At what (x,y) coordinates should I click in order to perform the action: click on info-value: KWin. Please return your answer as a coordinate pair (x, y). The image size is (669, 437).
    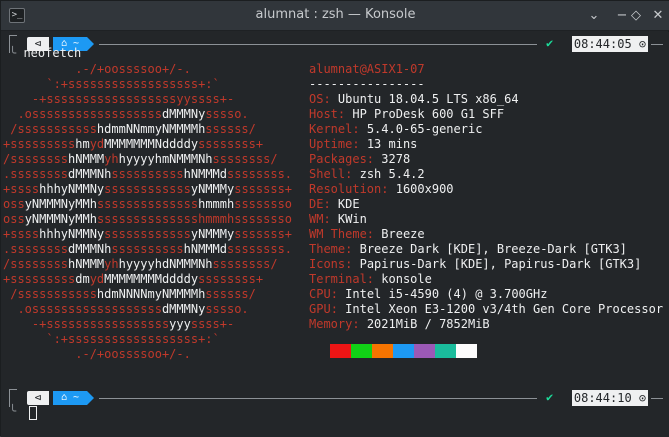
    Looking at the image, I should click on (352, 219).